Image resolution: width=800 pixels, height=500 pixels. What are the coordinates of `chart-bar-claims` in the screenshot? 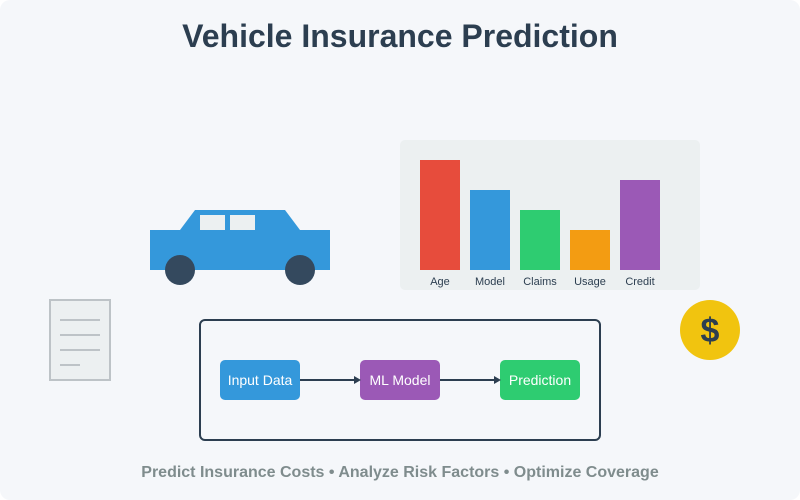 It's located at (540, 240).